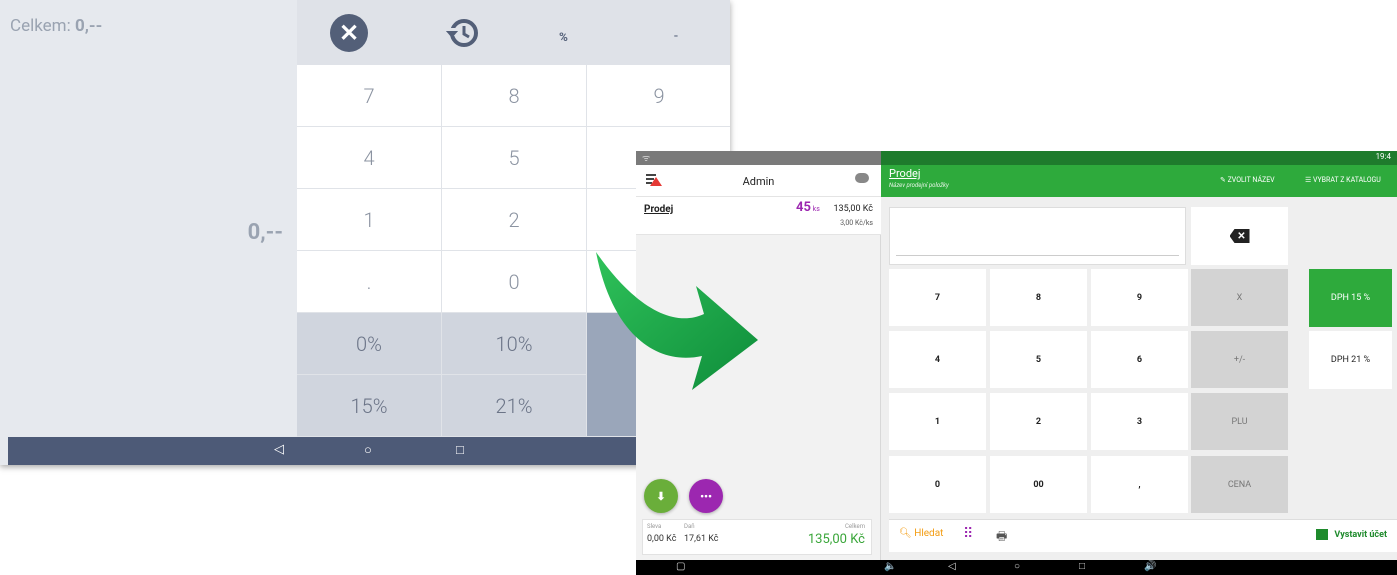  Describe the element at coordinates (905, 533) in the screenshot. I see `search-icon: 🔍︎` at that location.